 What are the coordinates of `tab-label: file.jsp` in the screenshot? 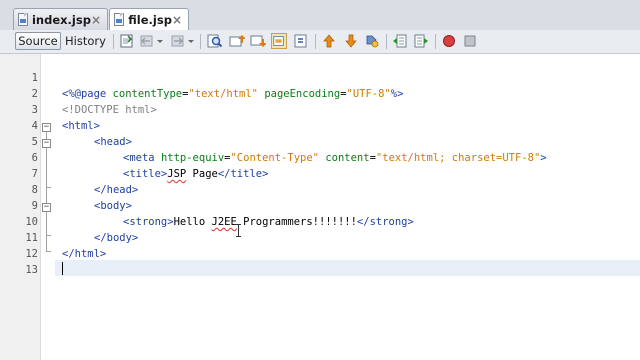 It's located at (150, 20).